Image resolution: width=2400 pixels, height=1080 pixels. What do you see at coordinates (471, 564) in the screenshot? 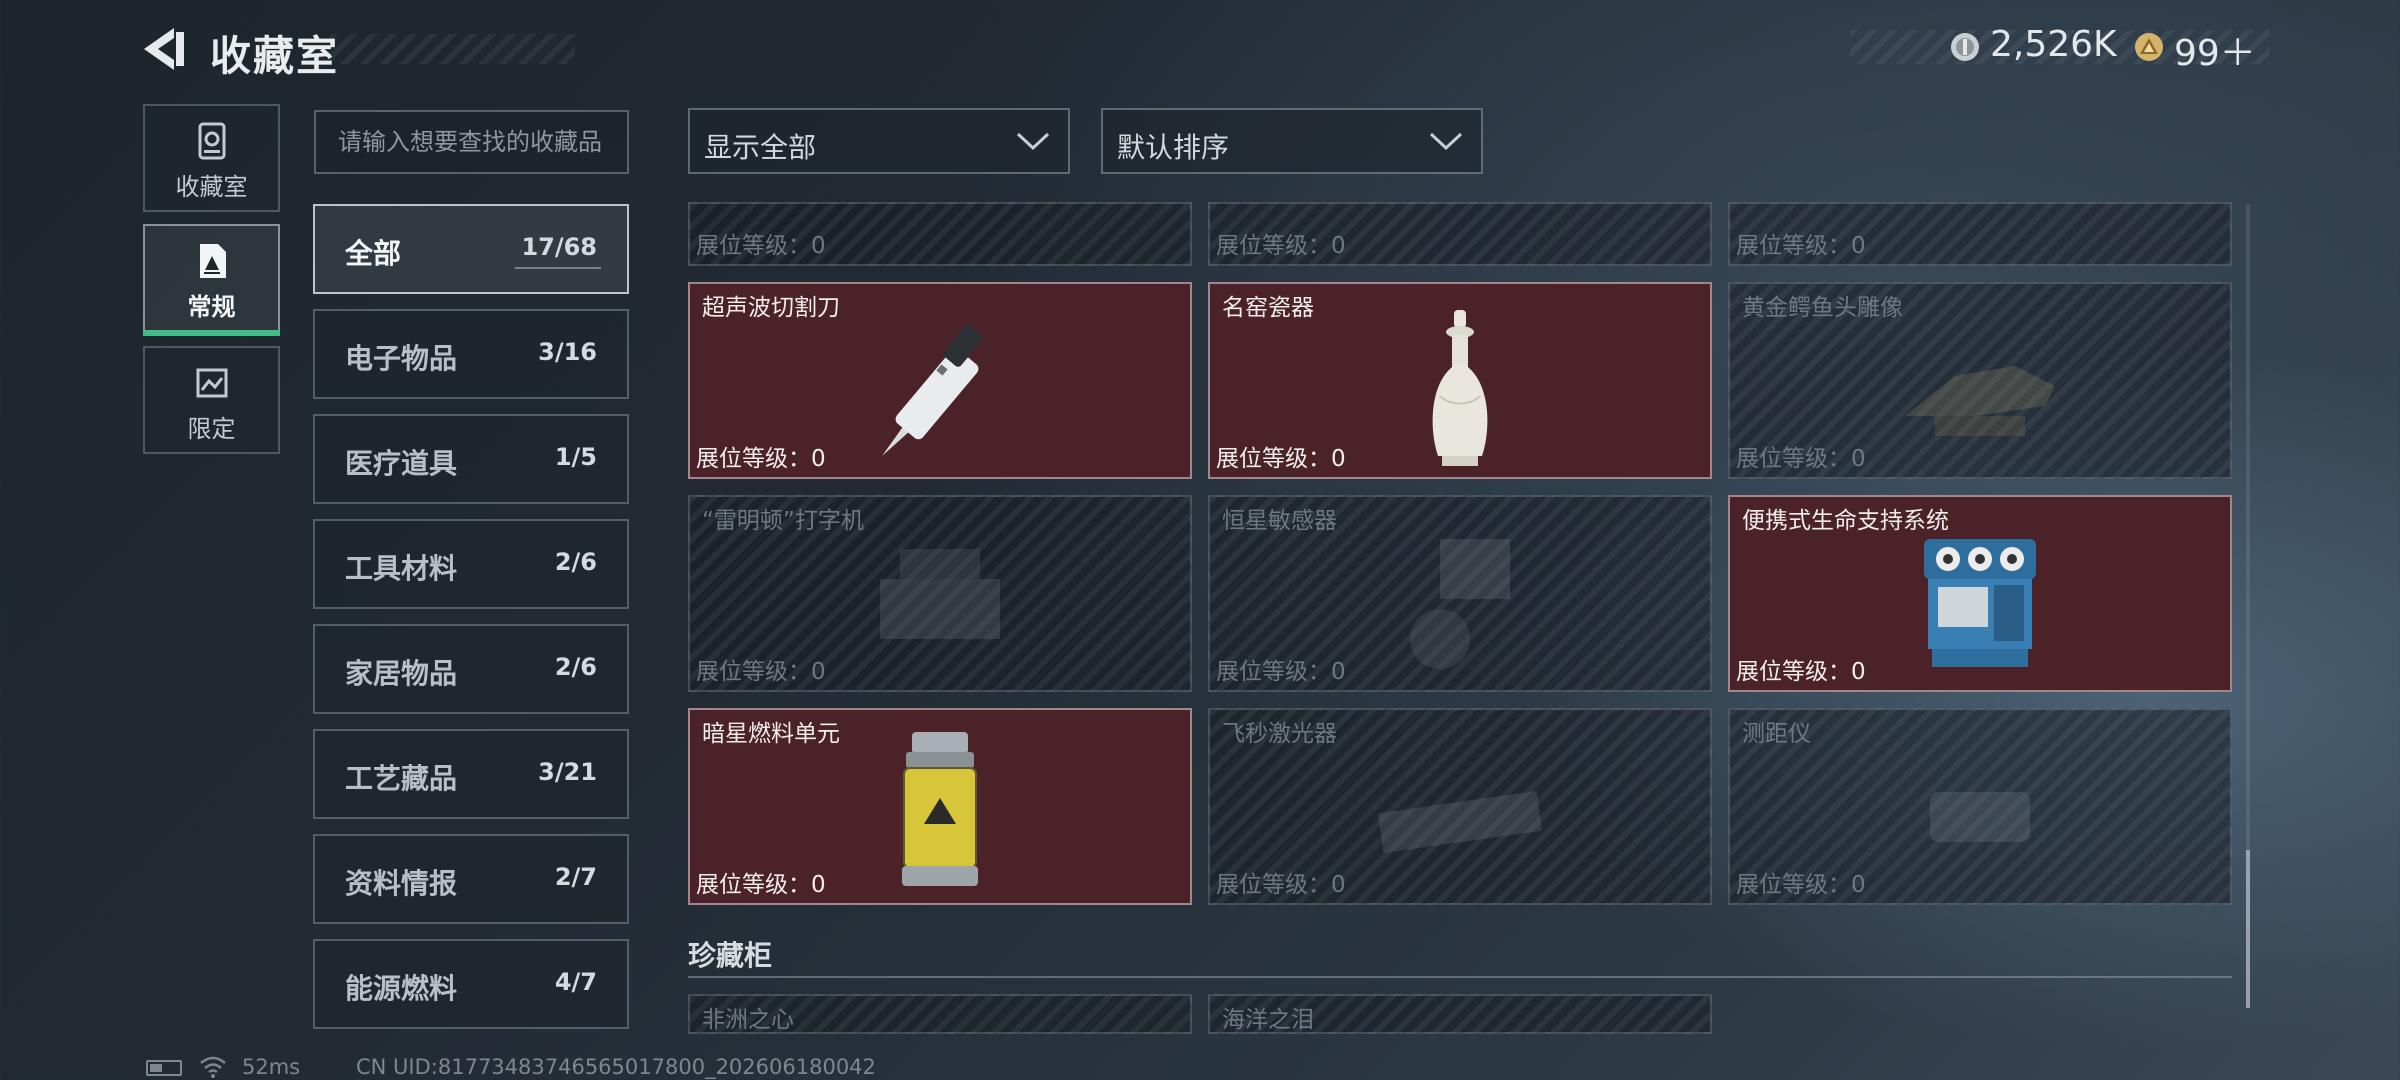
I see `category-tools: 工具材料 2/6` at bounding box center [471, 564].